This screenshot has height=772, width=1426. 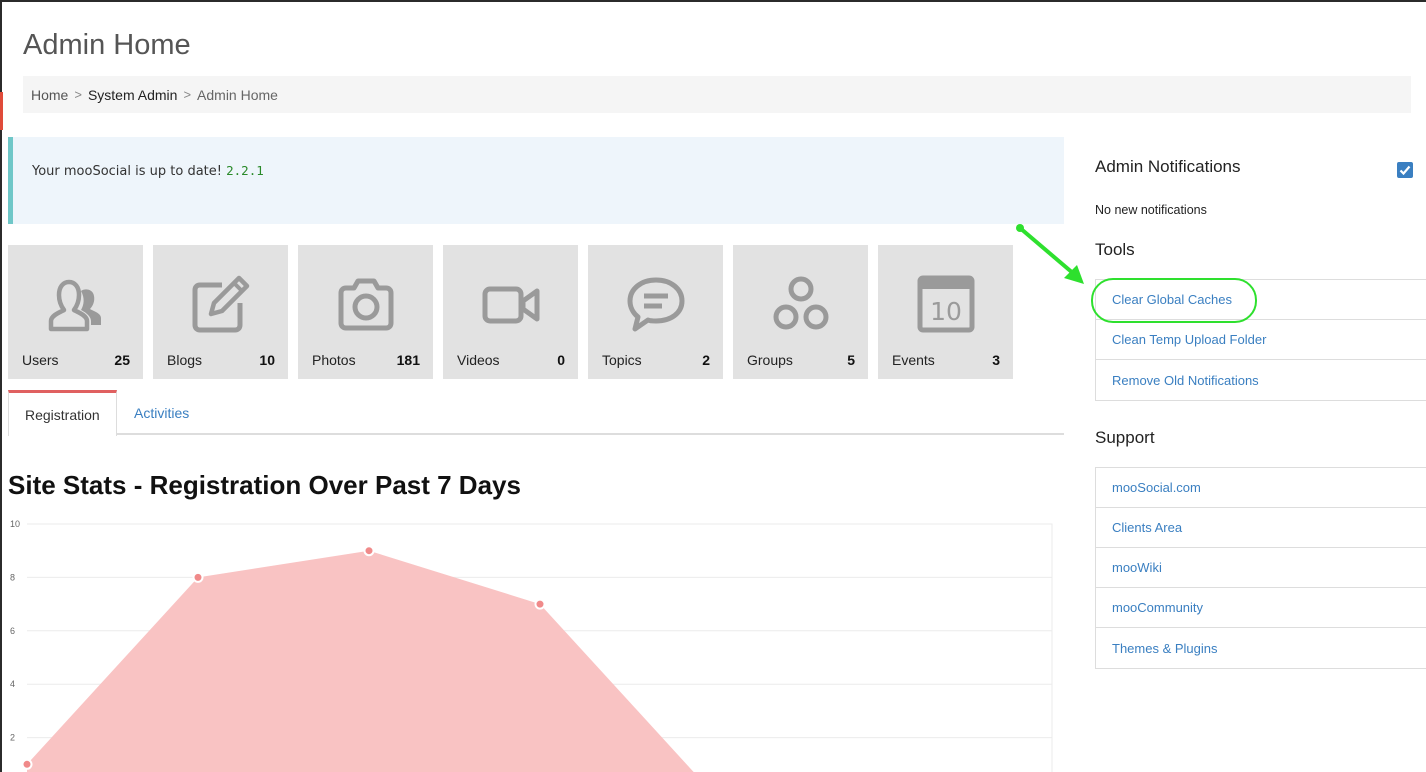 What do you see at coordinates (408, 360) in the screenshot?
I see `stat-count: 181` at bounding box center [408, 360].